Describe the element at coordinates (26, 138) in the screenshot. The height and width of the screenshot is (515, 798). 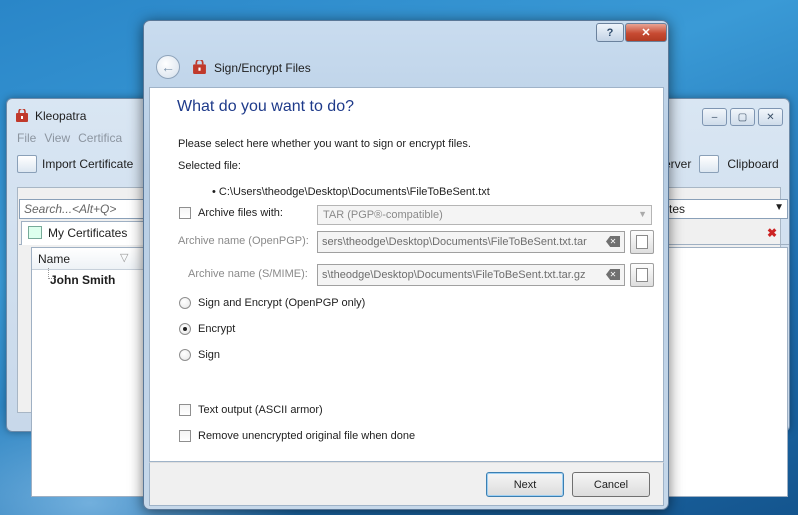
I see `menu-file: File` at that location.